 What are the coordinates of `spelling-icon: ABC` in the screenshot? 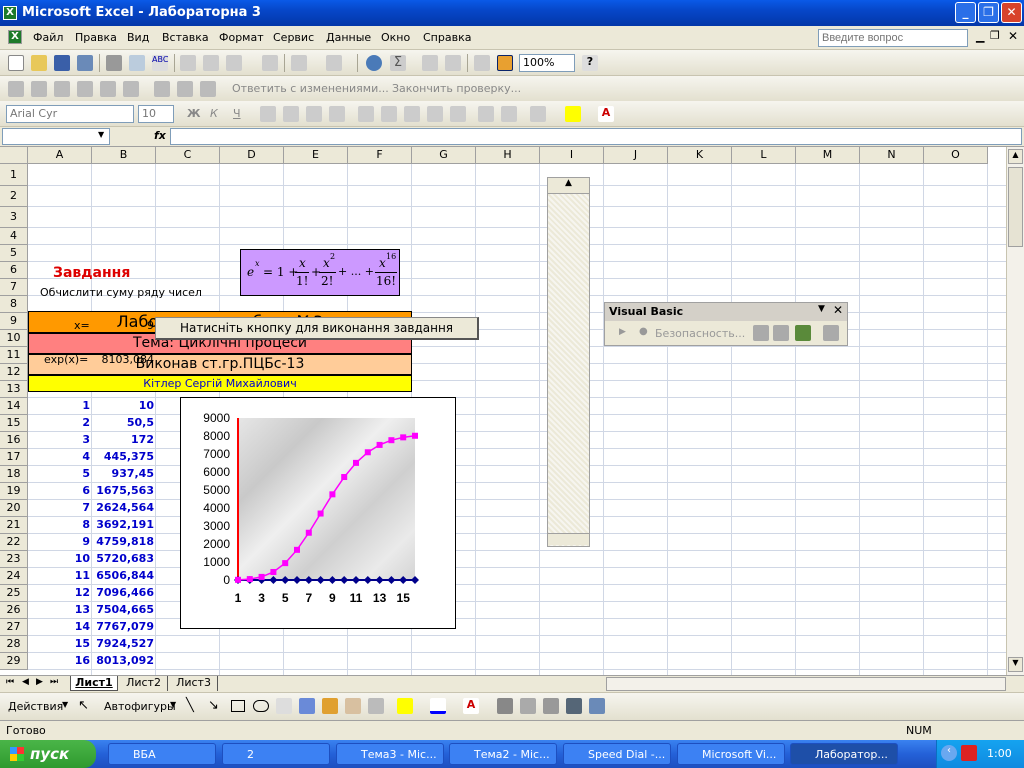 It's located at (160, 63).